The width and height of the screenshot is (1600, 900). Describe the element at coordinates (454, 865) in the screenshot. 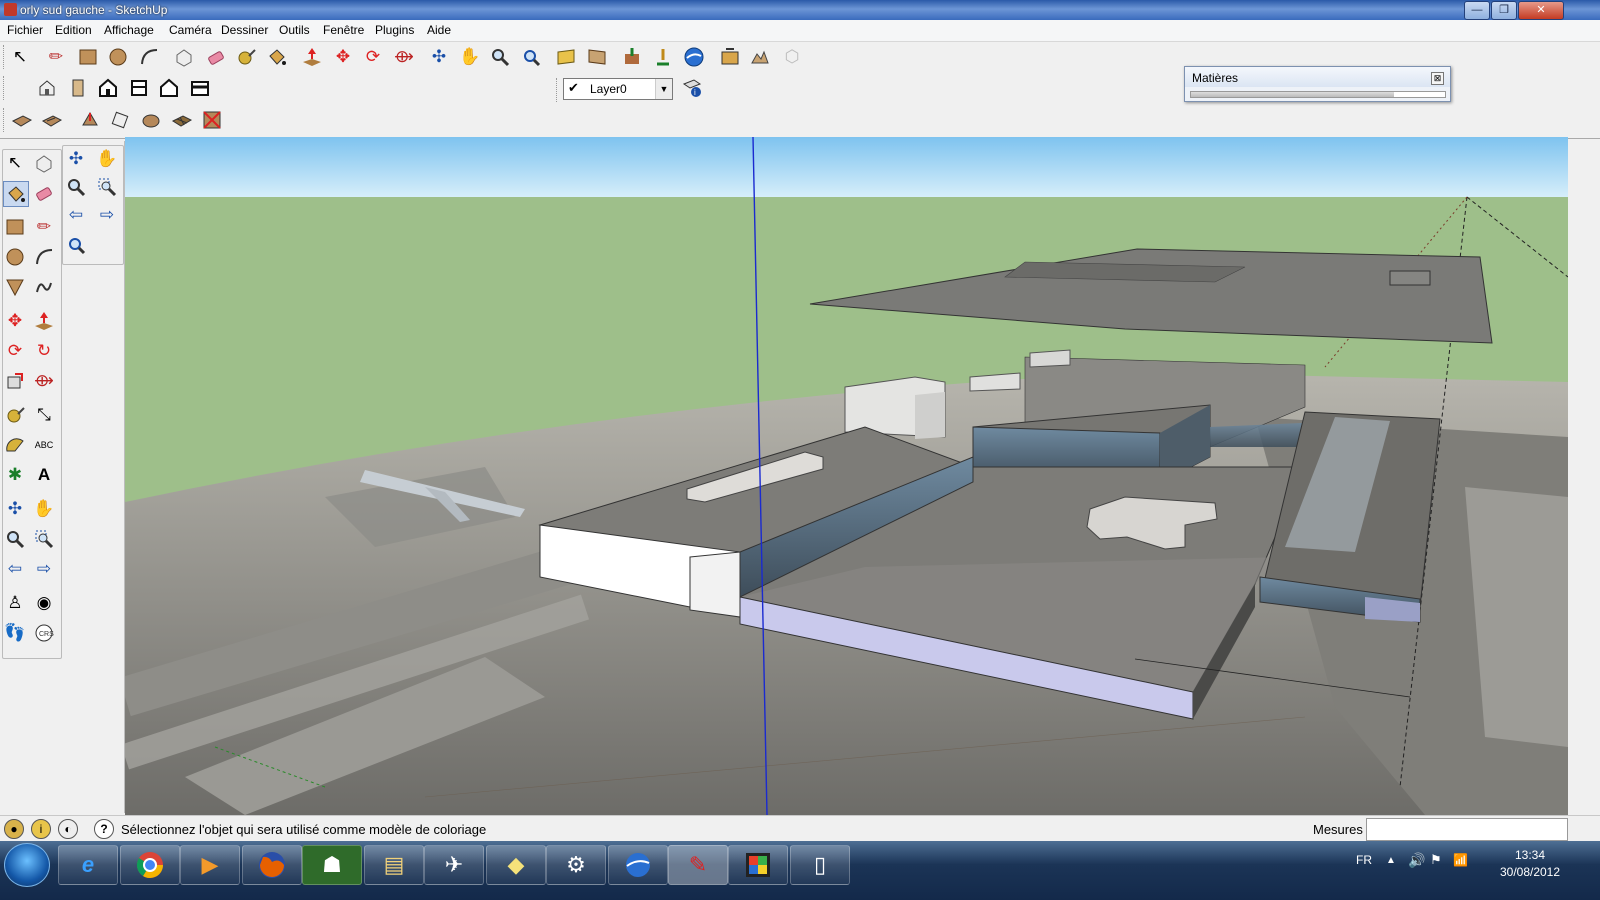

I see `airplane-app-icon: ✈` at that location.